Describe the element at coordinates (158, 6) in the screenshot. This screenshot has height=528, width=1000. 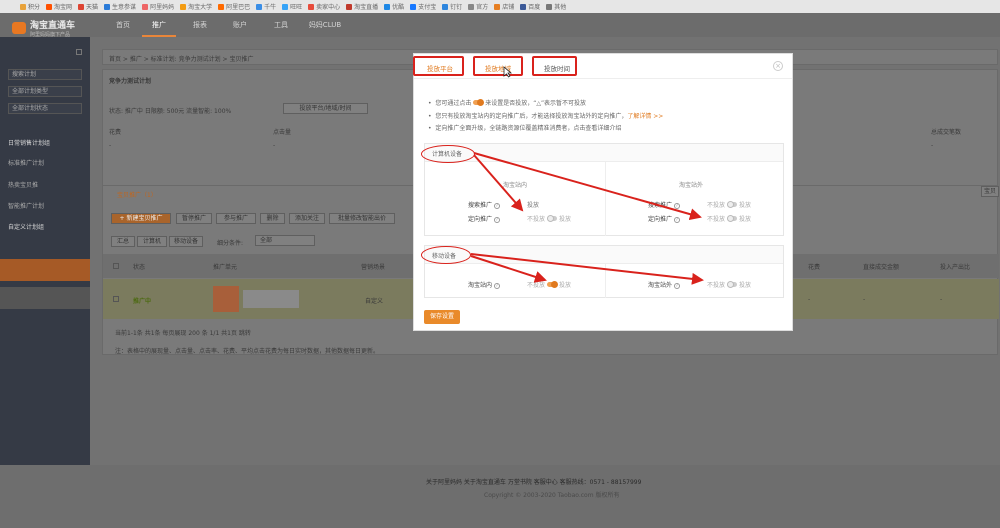
I see `bookmark-item: 阿里妈妈` at that location.